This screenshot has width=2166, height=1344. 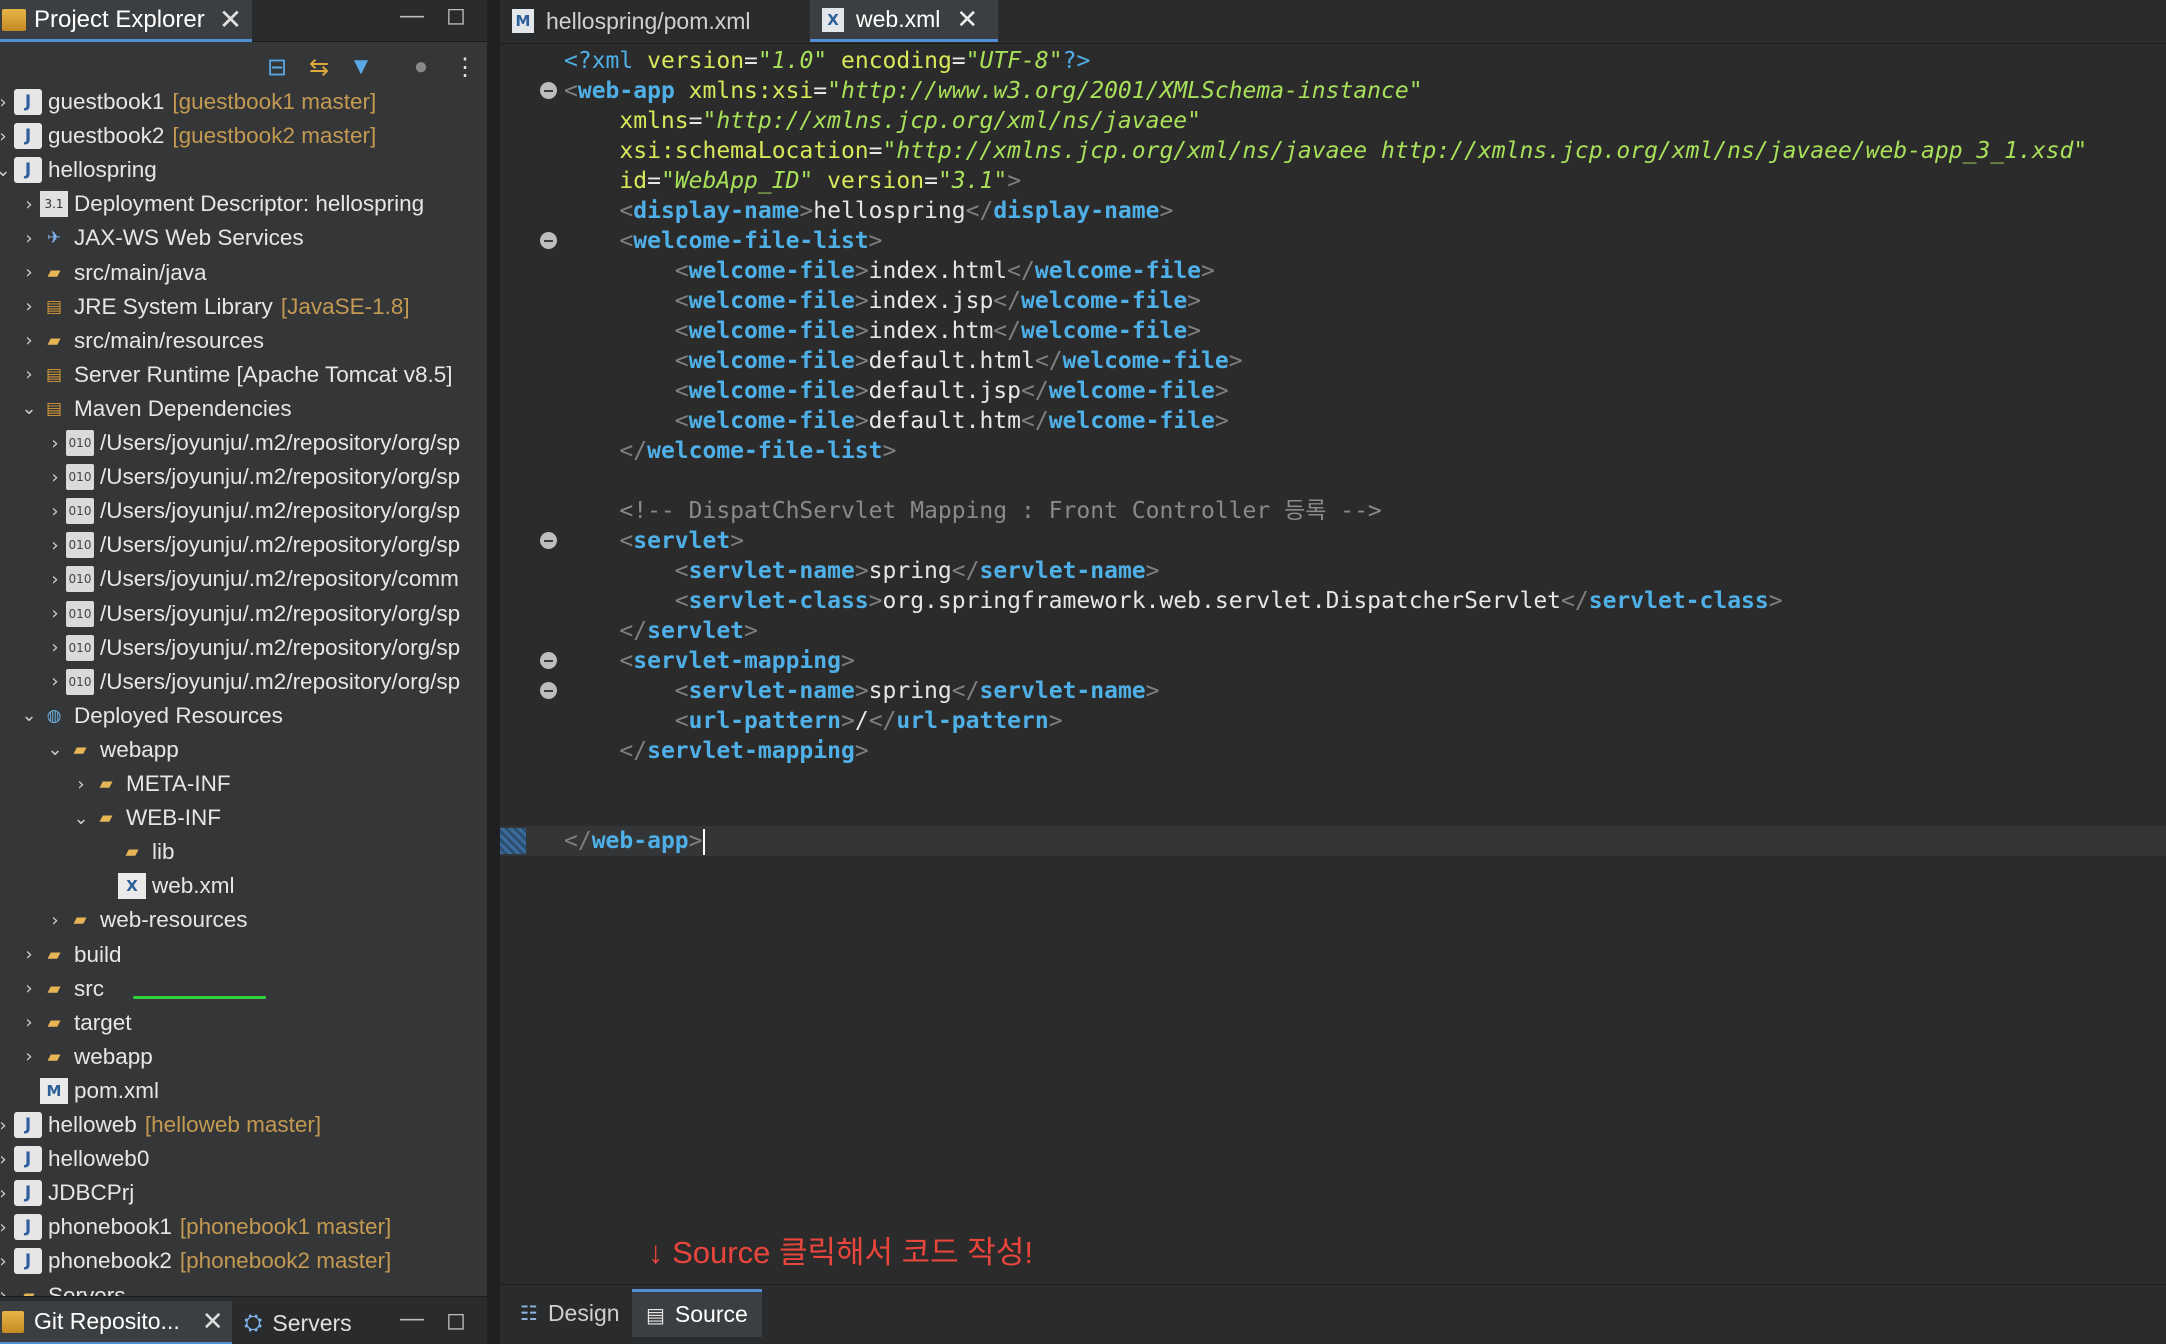 What do you see at coordinates (111, 750) in the screenshot?
I see `tree-item: ⌄ ▰ webapp` at bounding box center [111, 750].